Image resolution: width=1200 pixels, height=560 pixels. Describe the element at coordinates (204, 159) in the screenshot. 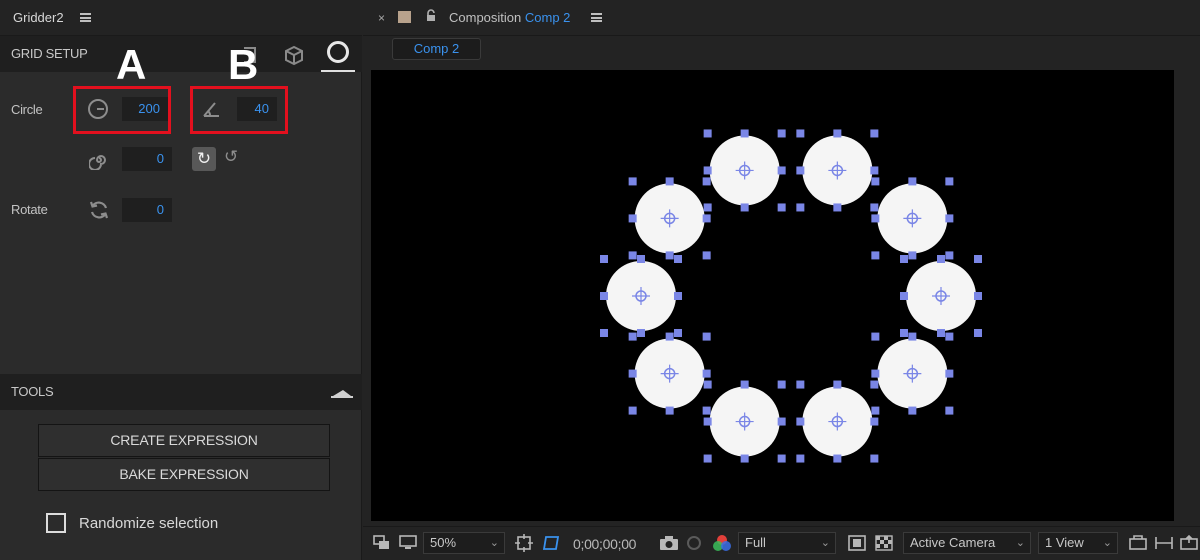

I see `clockwise-icon: ↻` at that location.